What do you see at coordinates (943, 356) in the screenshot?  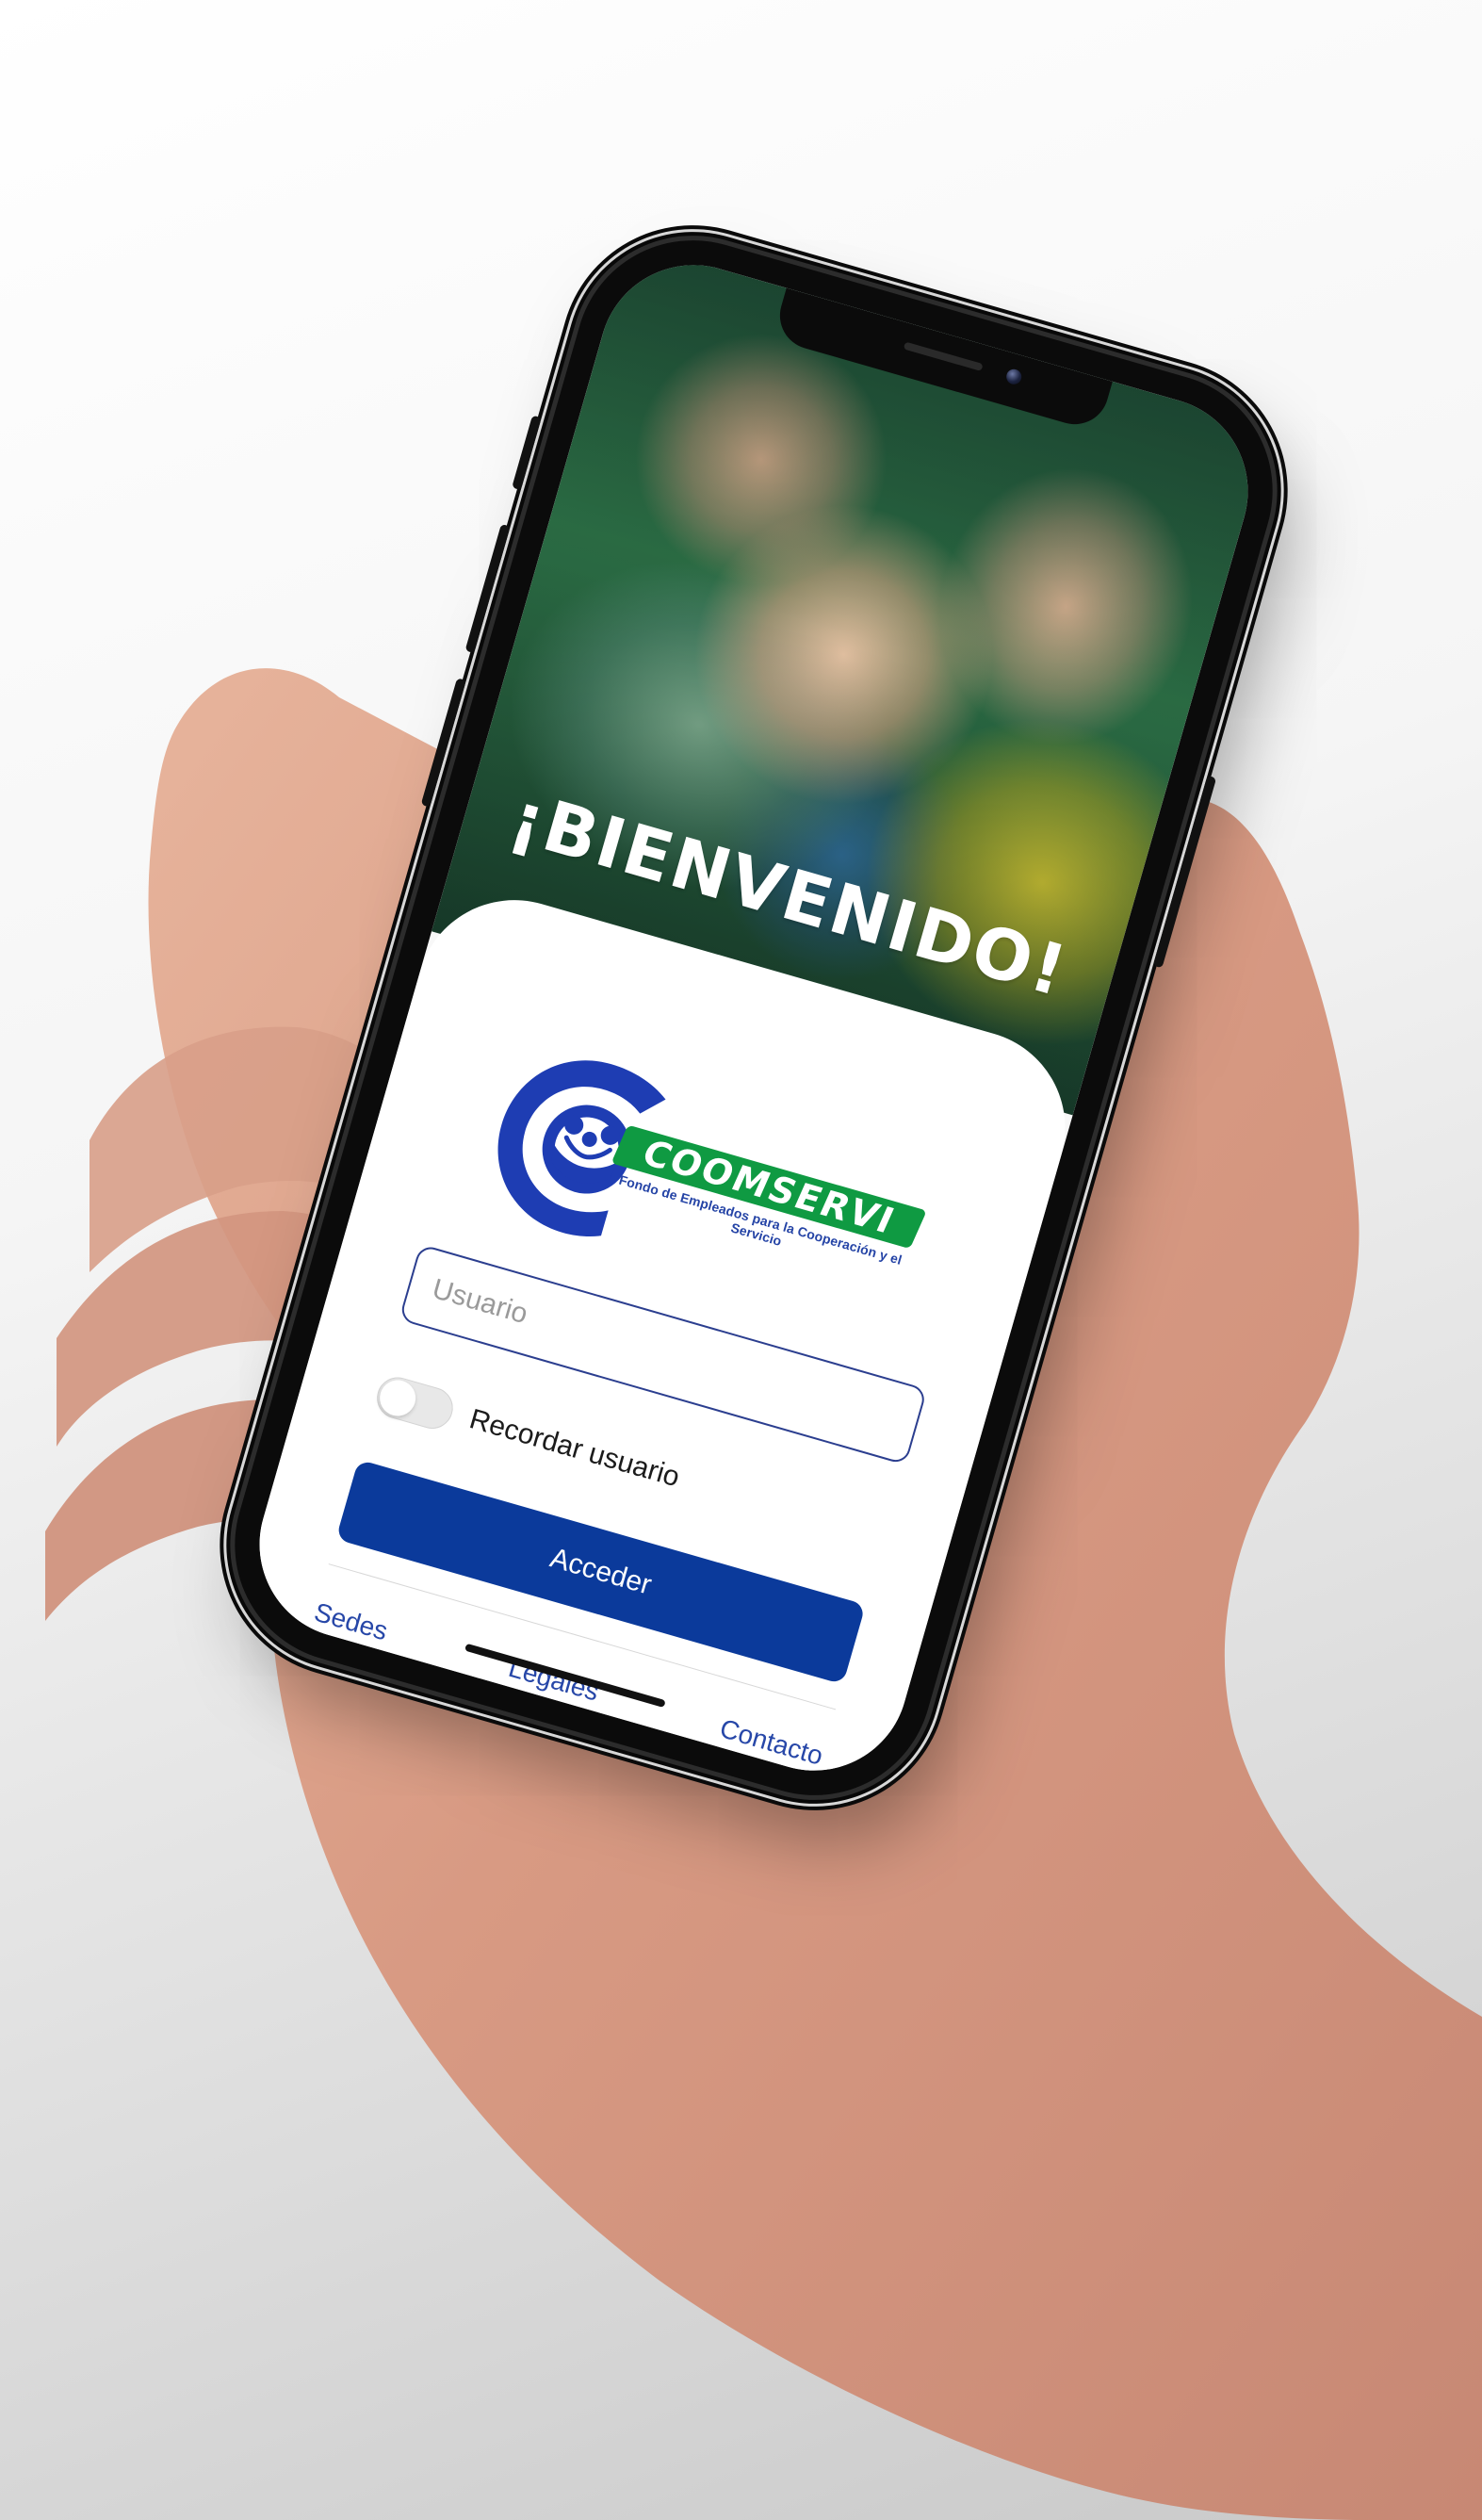 I see `earpiece-speaker` at bounding box center [943, 356].